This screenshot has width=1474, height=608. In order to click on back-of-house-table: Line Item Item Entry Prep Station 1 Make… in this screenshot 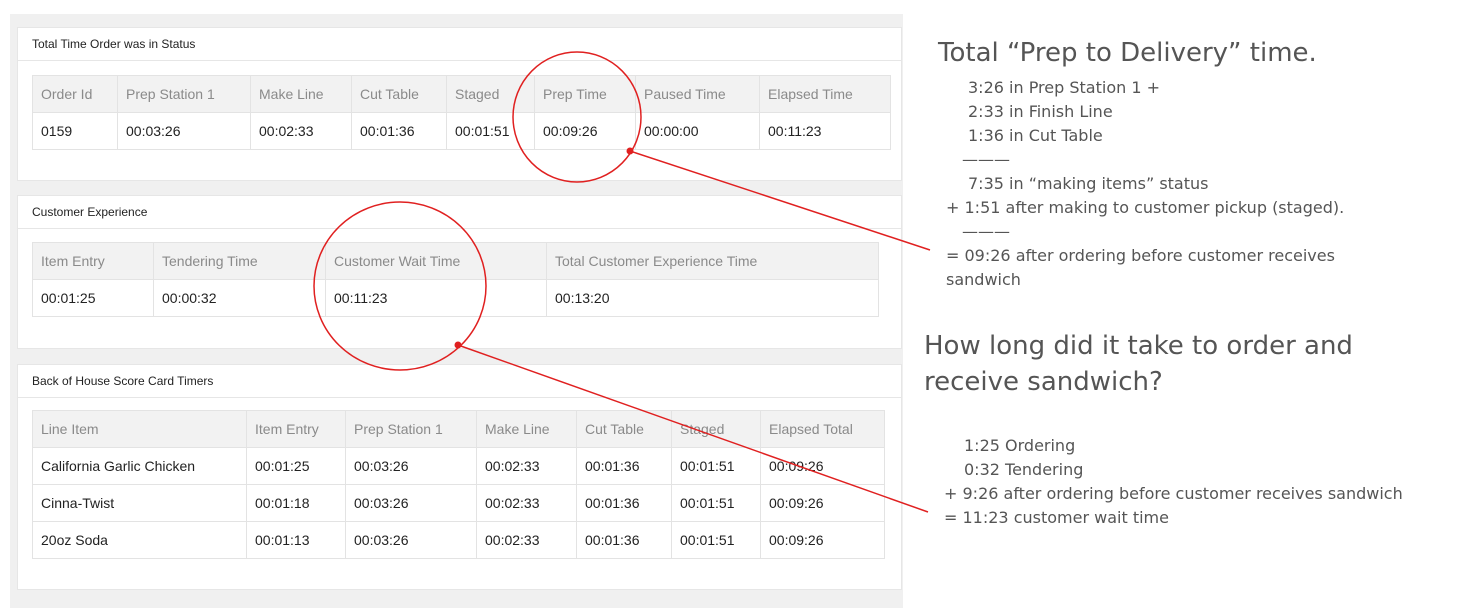, I will do `click(458, 484)`.